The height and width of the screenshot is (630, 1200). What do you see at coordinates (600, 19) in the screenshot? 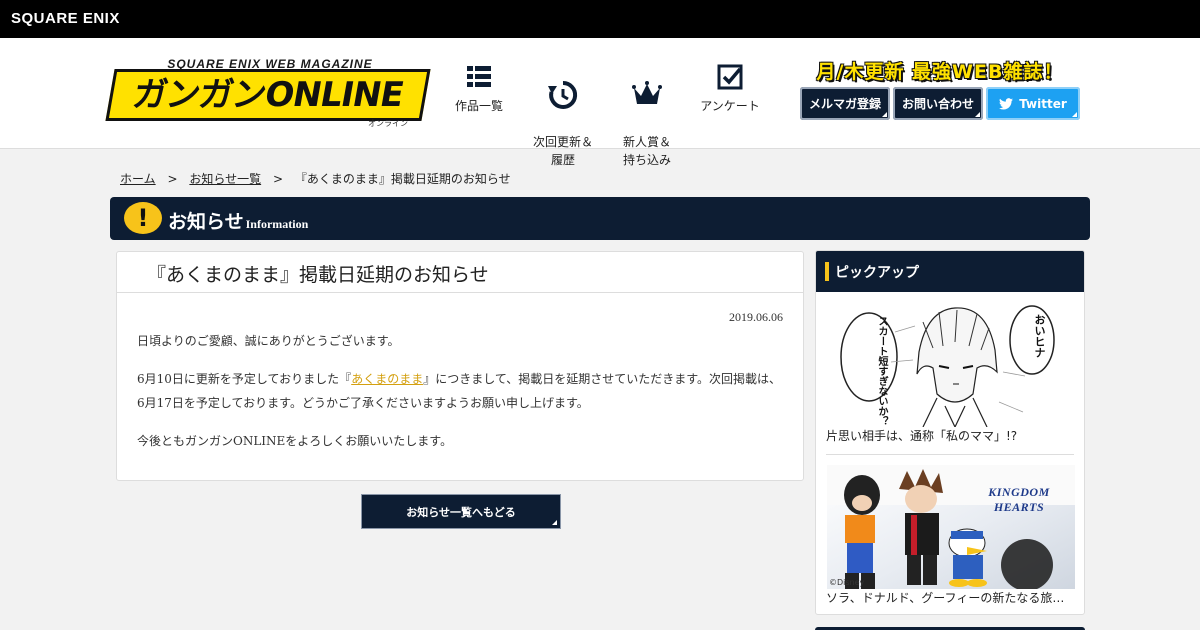
I see `top-bar: SQUARE ENIX` at bounding box center [600, 19].